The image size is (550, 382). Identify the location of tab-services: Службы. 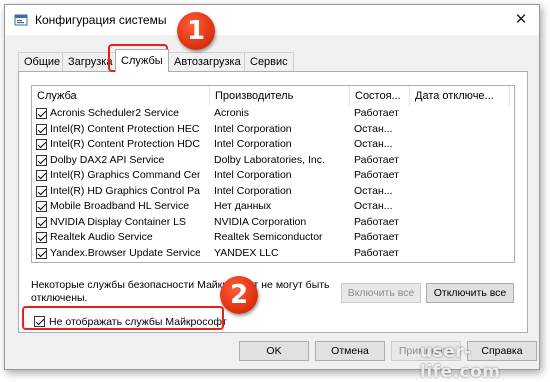
(142, 60).